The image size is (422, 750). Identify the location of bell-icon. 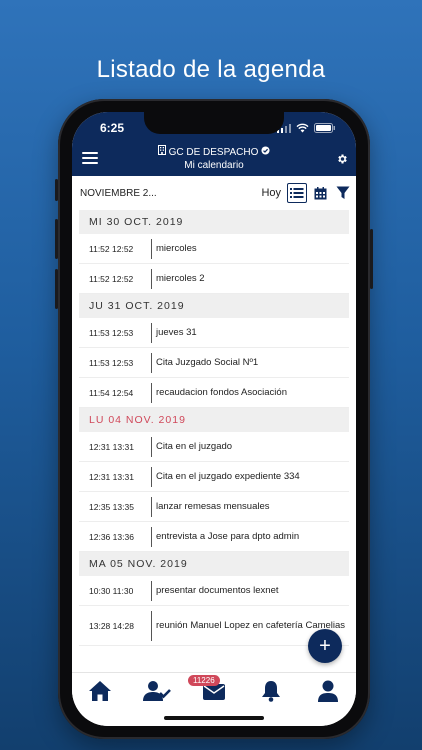
(271, 693).